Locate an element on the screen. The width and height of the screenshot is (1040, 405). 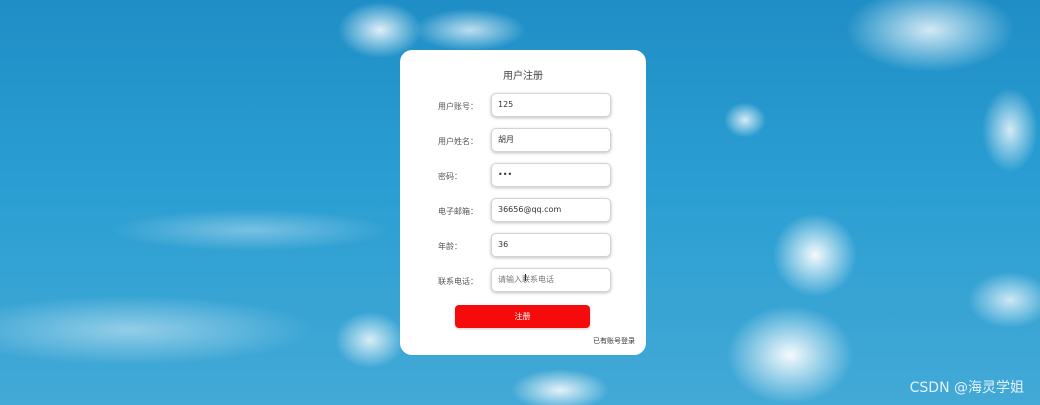
account-input: 125 is located at coordinates (551, 105).